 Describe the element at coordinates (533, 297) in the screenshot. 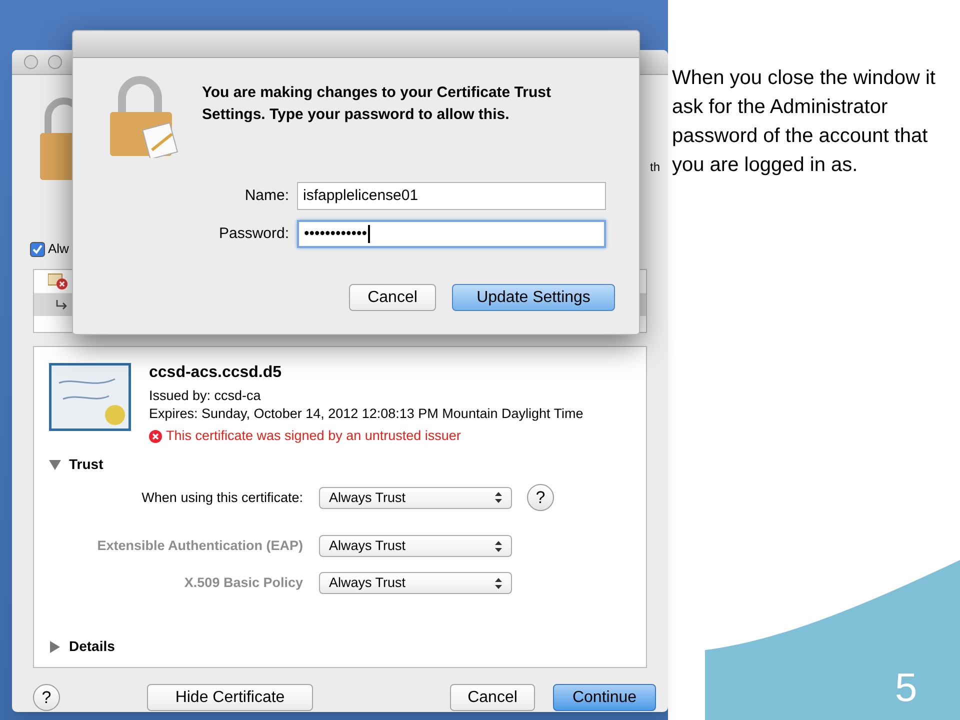

I see `dialog-button: Update Settings` at that location.